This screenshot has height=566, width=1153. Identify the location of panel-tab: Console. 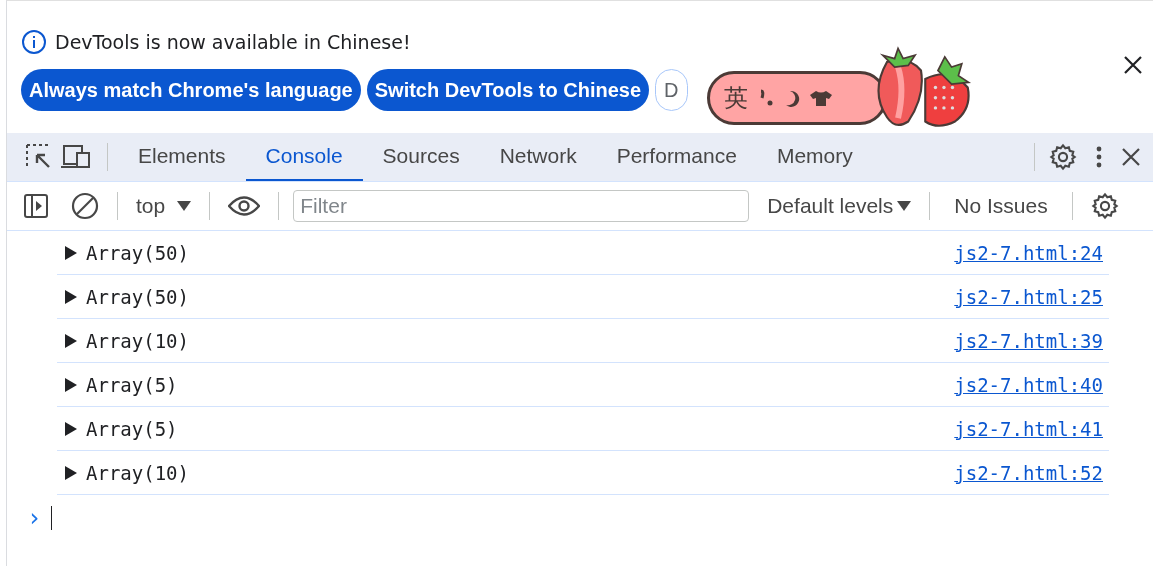
(304, 157).